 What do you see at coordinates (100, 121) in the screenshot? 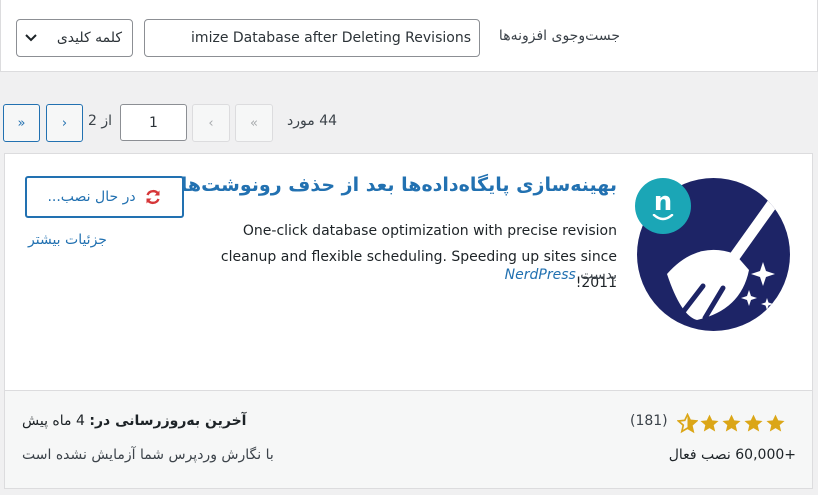
I see `total-pages: از 2` at bounding box center [100, 121].